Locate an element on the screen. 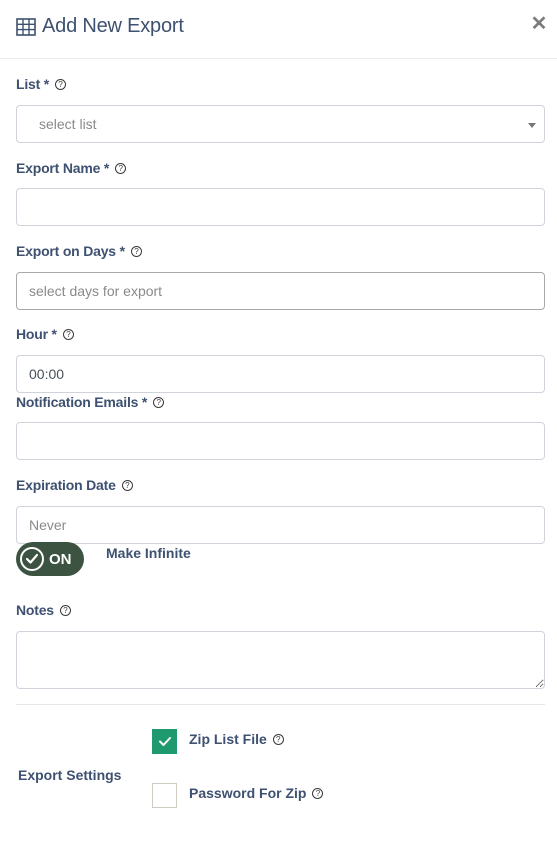 The image size is (557, 845). modal-header: Add New Export ✕ is located at coordinates (278, 29).